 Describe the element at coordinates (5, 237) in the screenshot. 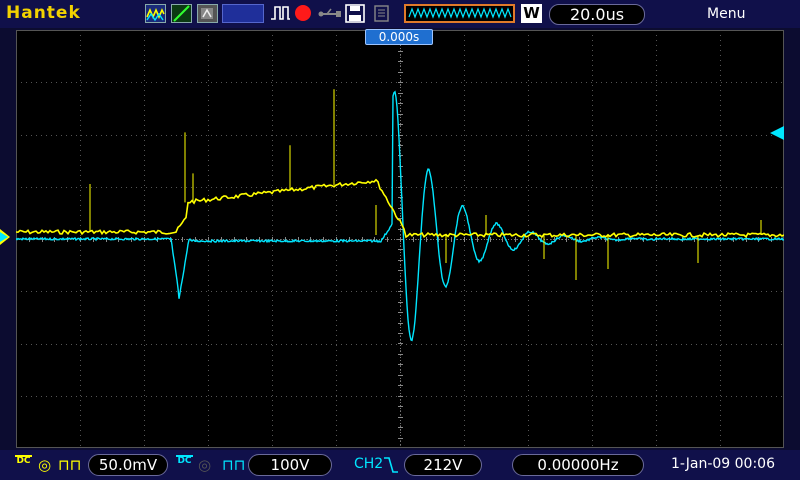

I see `ch1-ground-marker` at that location.